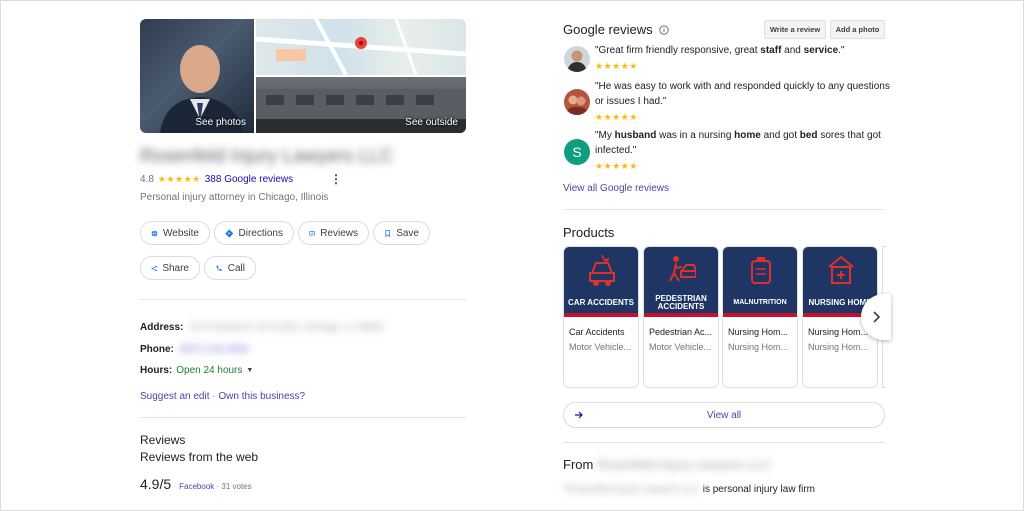  I want to click on save-label: Save, so click(407, 233).